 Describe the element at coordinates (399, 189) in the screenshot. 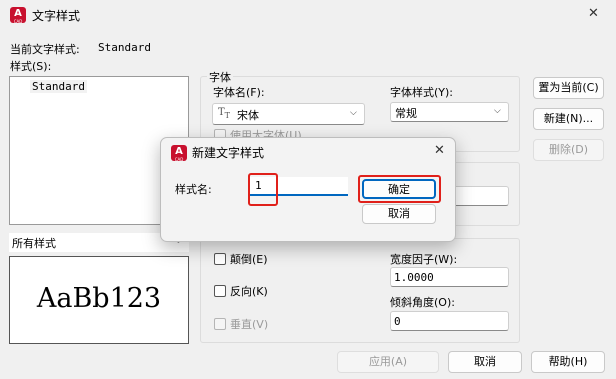

I see `highlight-box-ok` at that location.